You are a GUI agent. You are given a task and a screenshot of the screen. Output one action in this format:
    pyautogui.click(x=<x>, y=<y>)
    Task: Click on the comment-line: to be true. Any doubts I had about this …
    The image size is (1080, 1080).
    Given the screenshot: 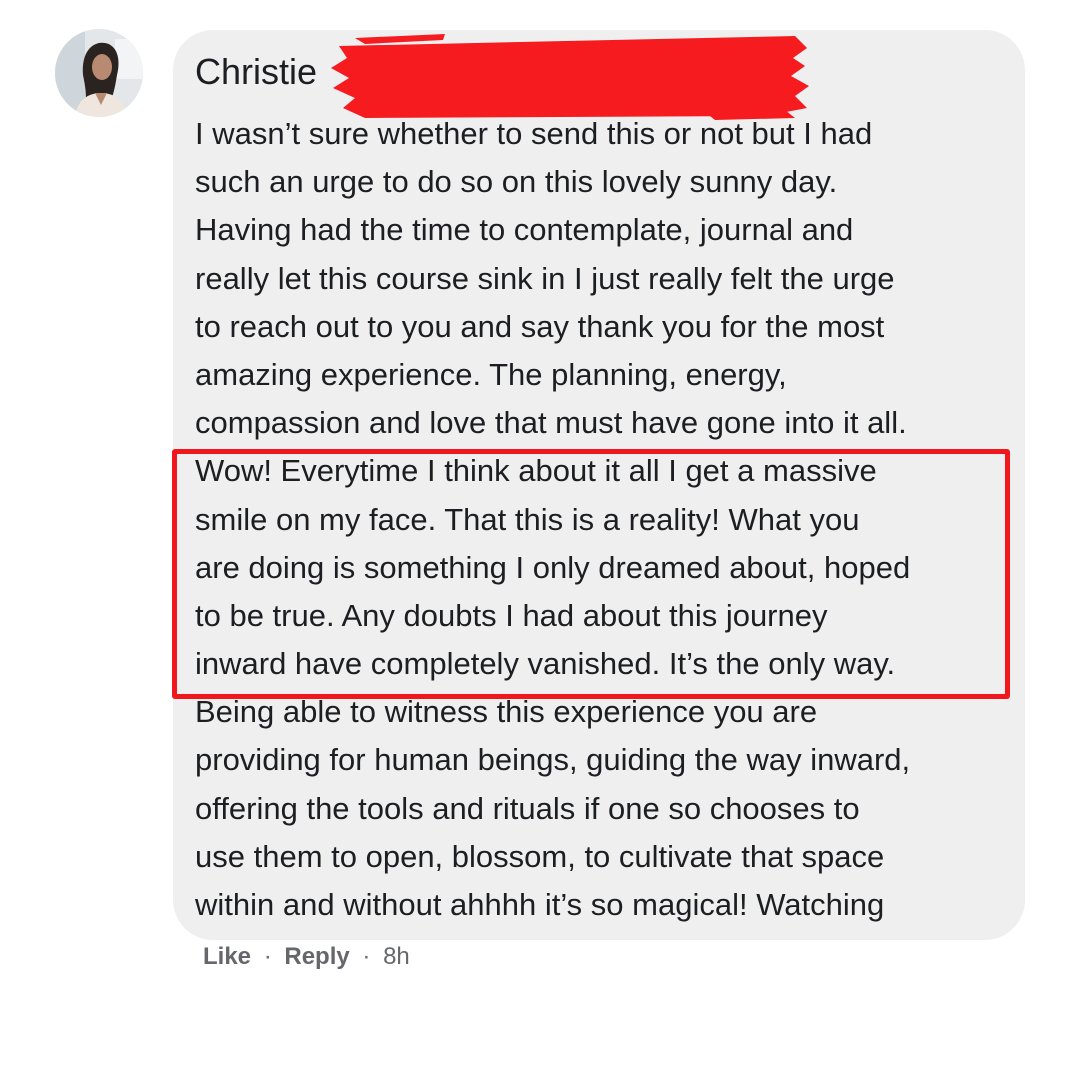 What is the action you would take?
    pyautogui.click(x=511, y=615)
    